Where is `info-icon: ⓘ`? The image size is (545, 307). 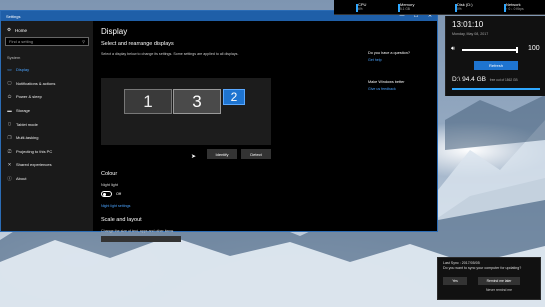 info-icon: ⓘ is located at coordinates (9, 178).